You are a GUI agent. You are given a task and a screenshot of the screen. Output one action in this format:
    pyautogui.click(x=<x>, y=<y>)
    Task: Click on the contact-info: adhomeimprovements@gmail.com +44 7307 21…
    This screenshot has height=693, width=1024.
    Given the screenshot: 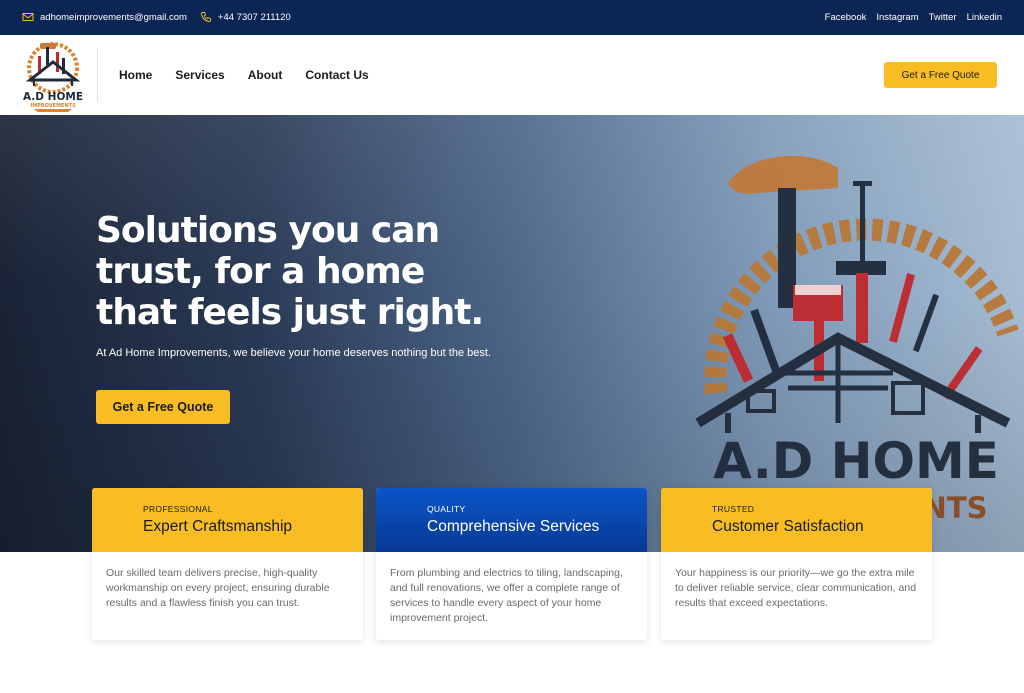 What is the action you would take?
    pyautogui.click(x=156, y=17)
    